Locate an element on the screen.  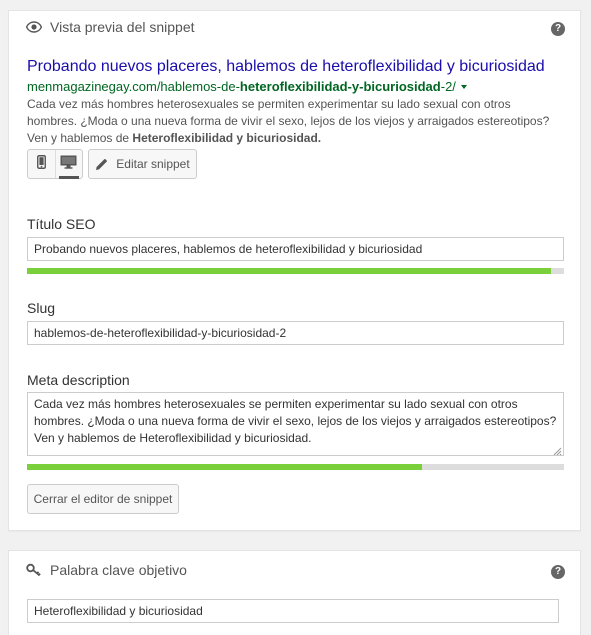
pencil-icon is located at coordinates (101, 164).